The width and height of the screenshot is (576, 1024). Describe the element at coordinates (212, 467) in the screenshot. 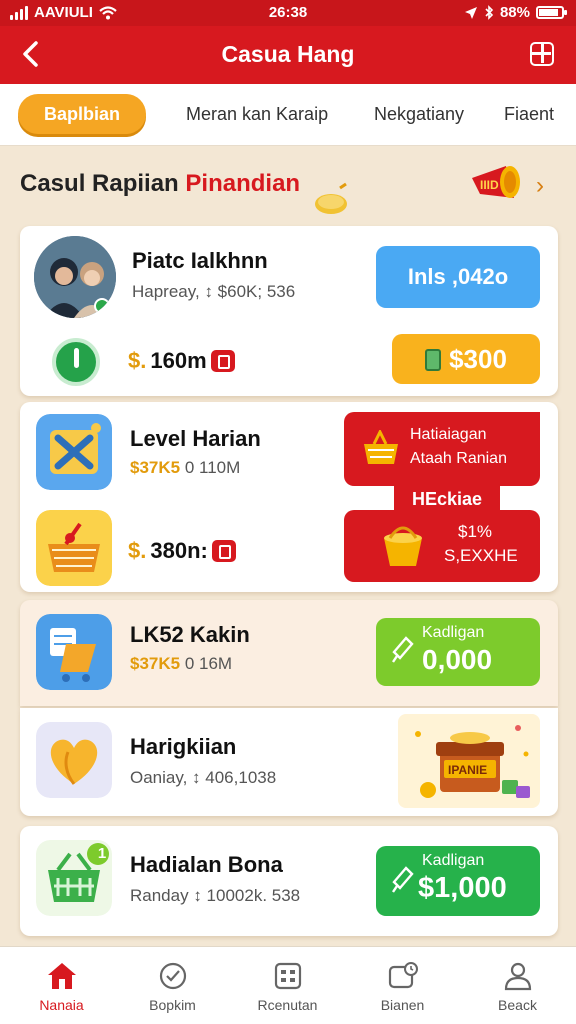

I see `item-sub-rest: 0 110M` at that location.